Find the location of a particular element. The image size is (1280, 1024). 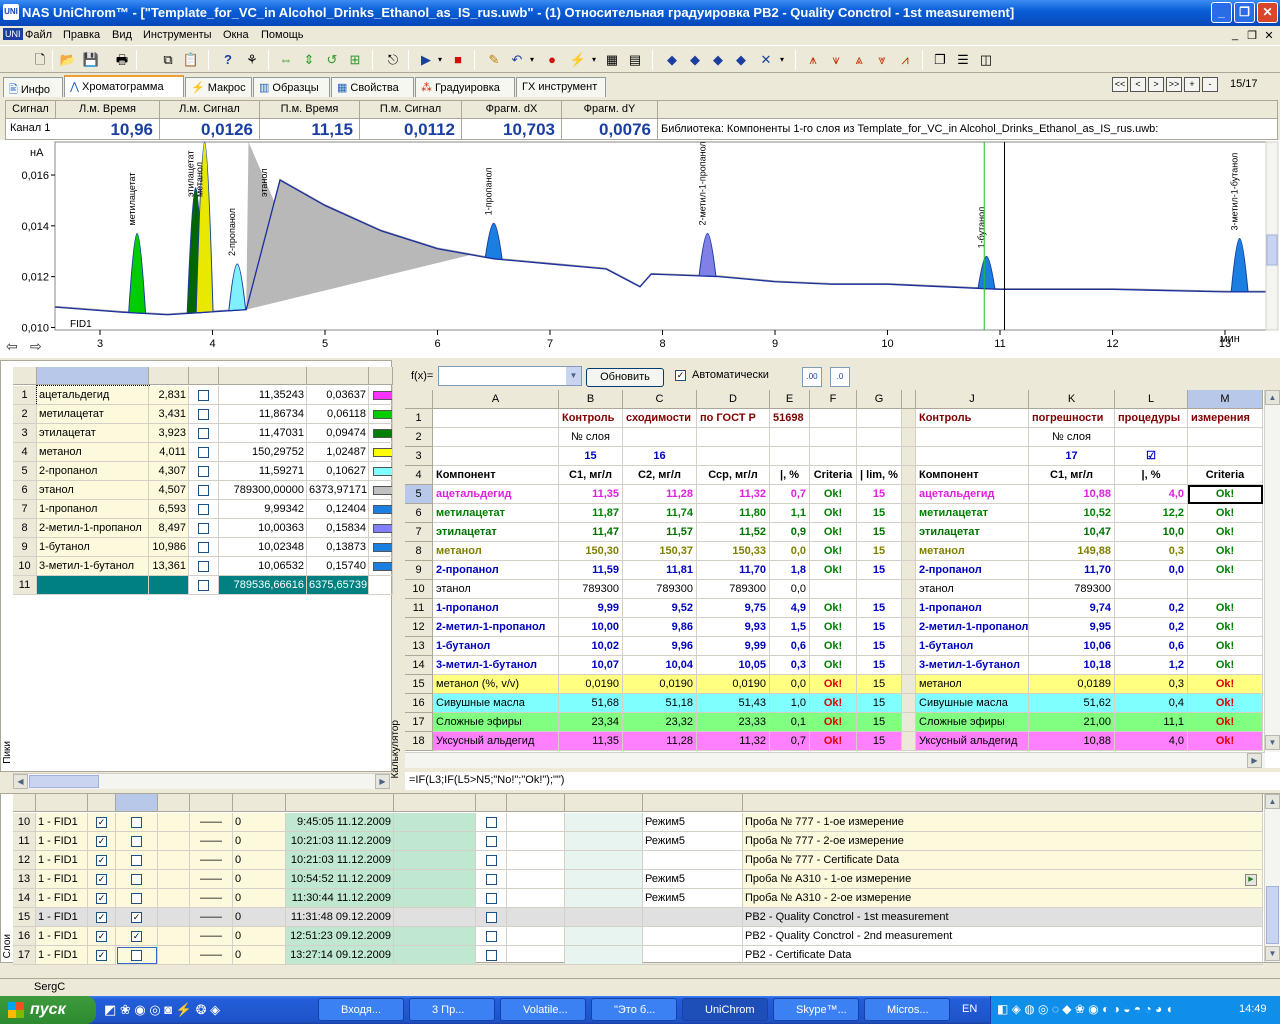

calc-cell: 51,18 is located at coordinates (660, 703).